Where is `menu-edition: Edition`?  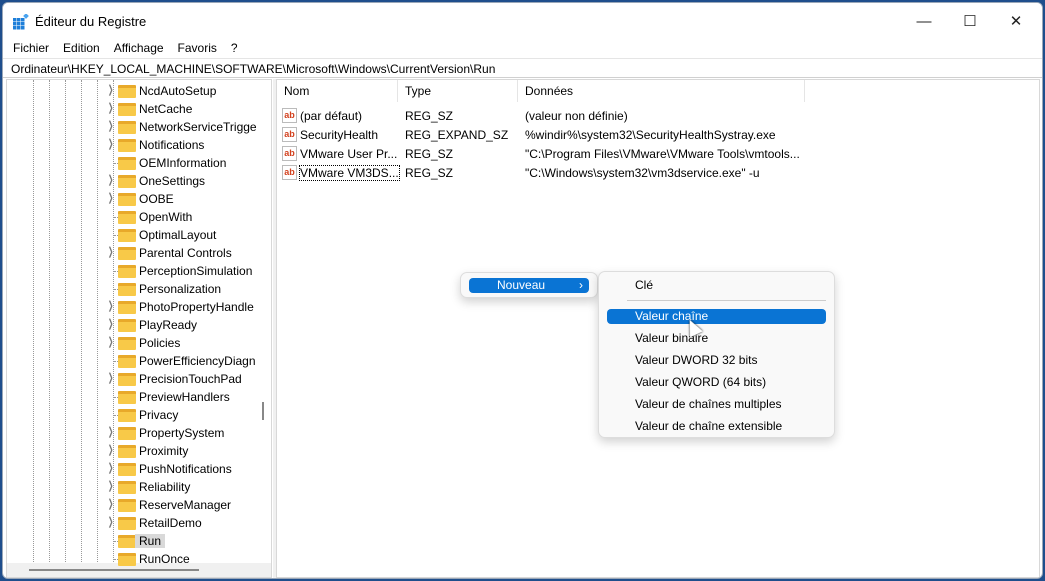 menu-edition: Edition is located at coordinates (81, 48).